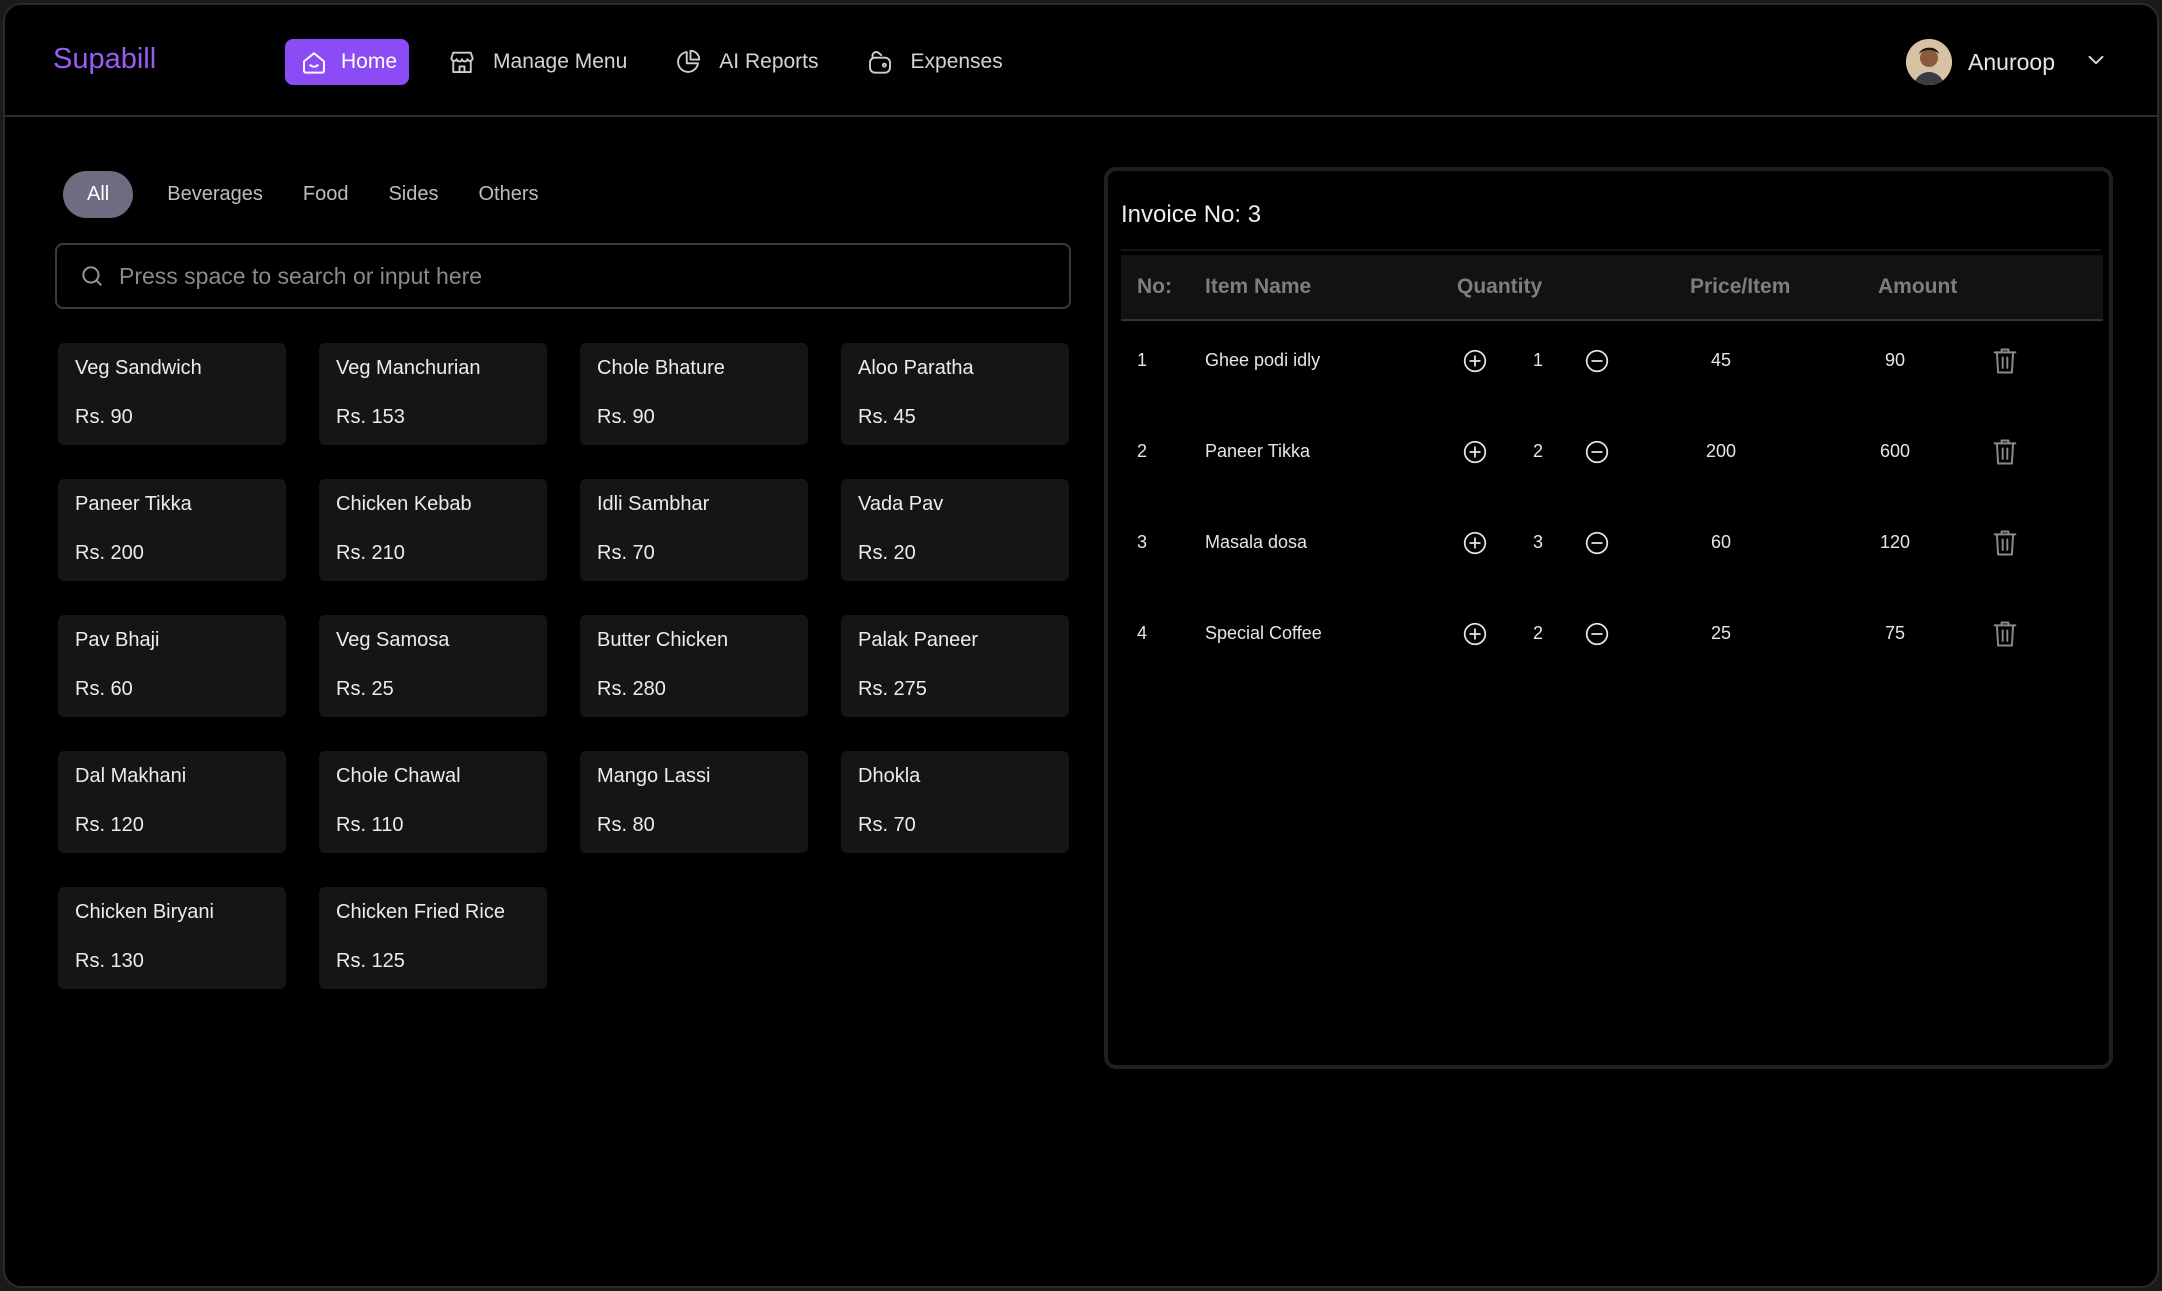  What do you see at coordinates (2096, 62) in the screenshot?
I see `chevron-down-icon` at bounding box center [2096, 62].